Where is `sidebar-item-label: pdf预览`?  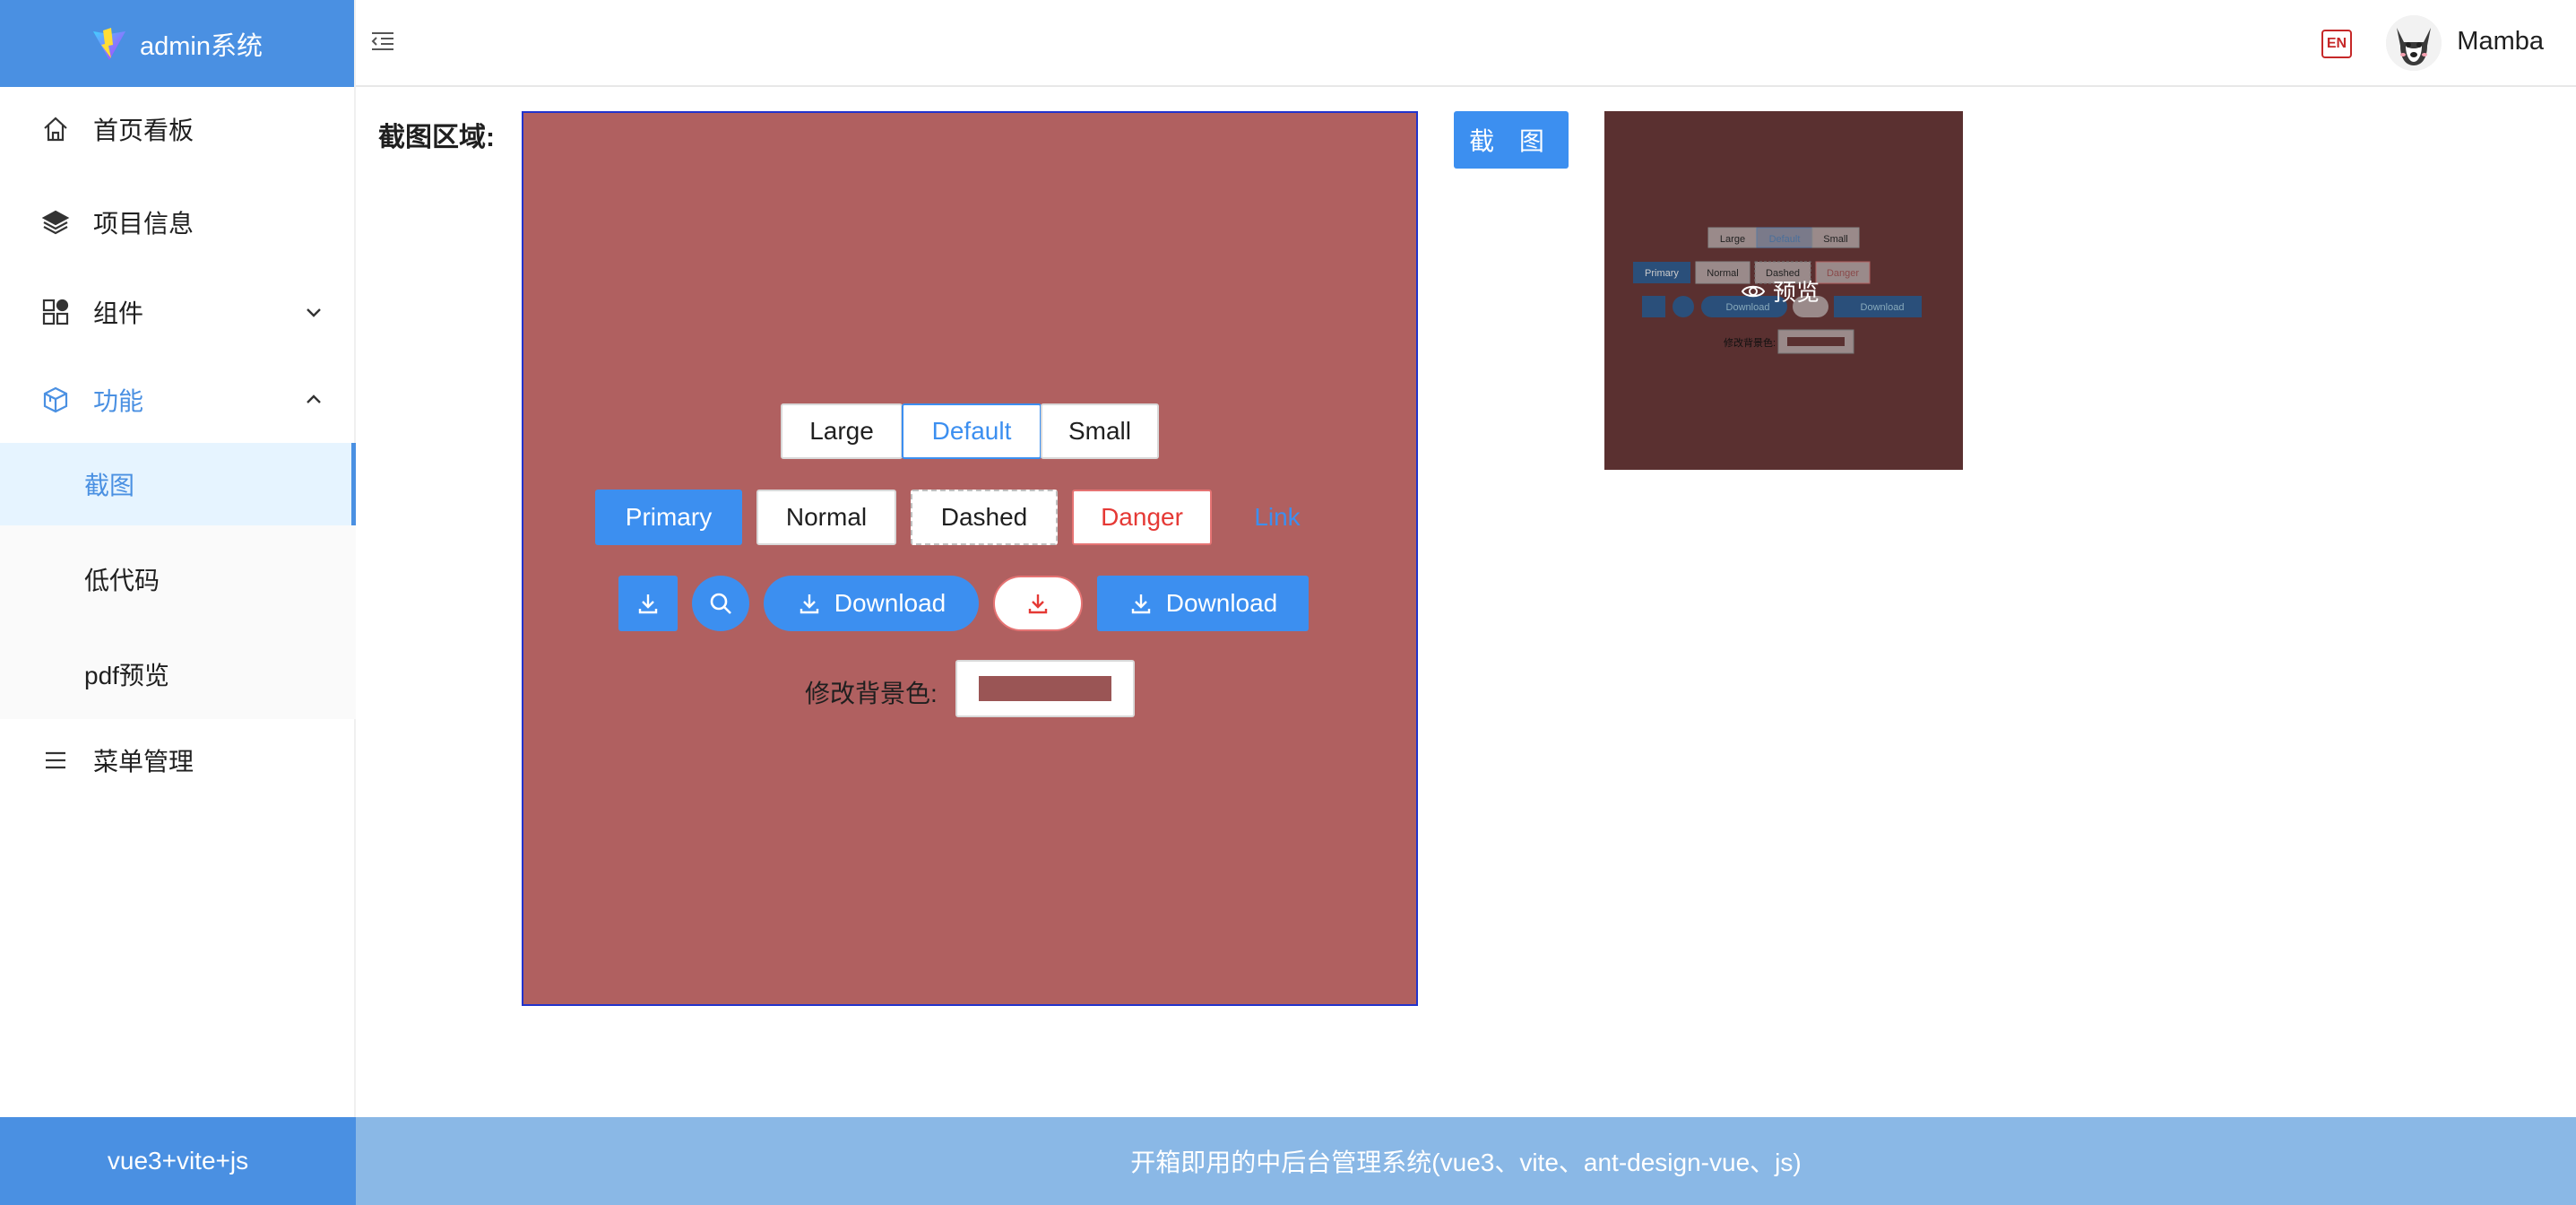 sidebar-item-label: pdf预览 is located at coordinates (126, 675).